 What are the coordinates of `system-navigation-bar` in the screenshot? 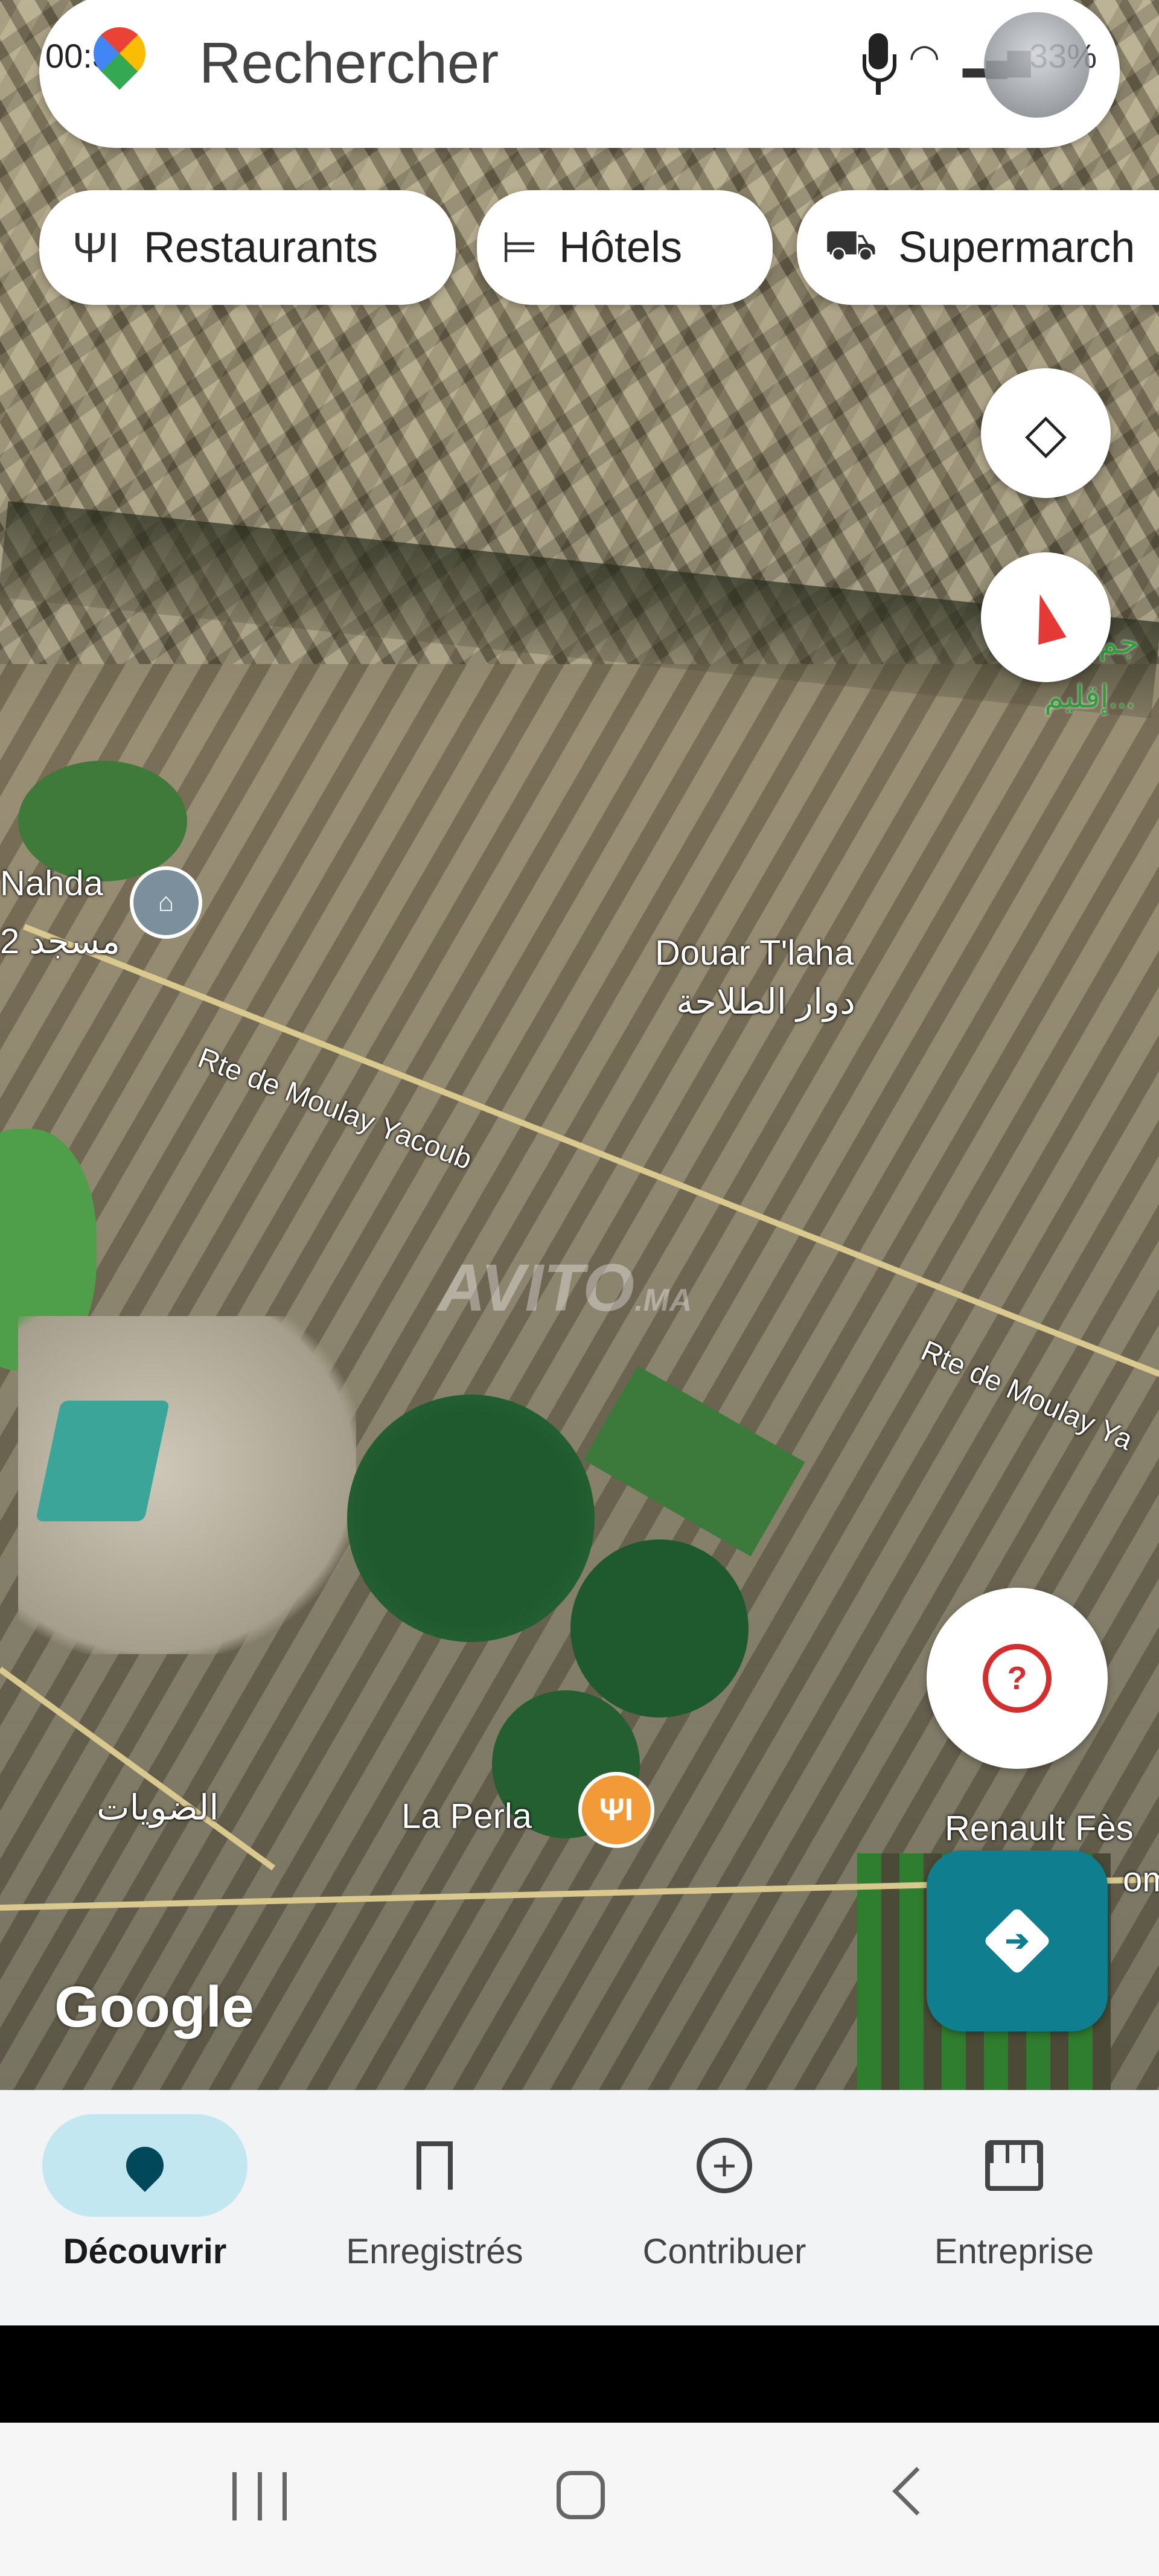 It's located at (579, 2499).